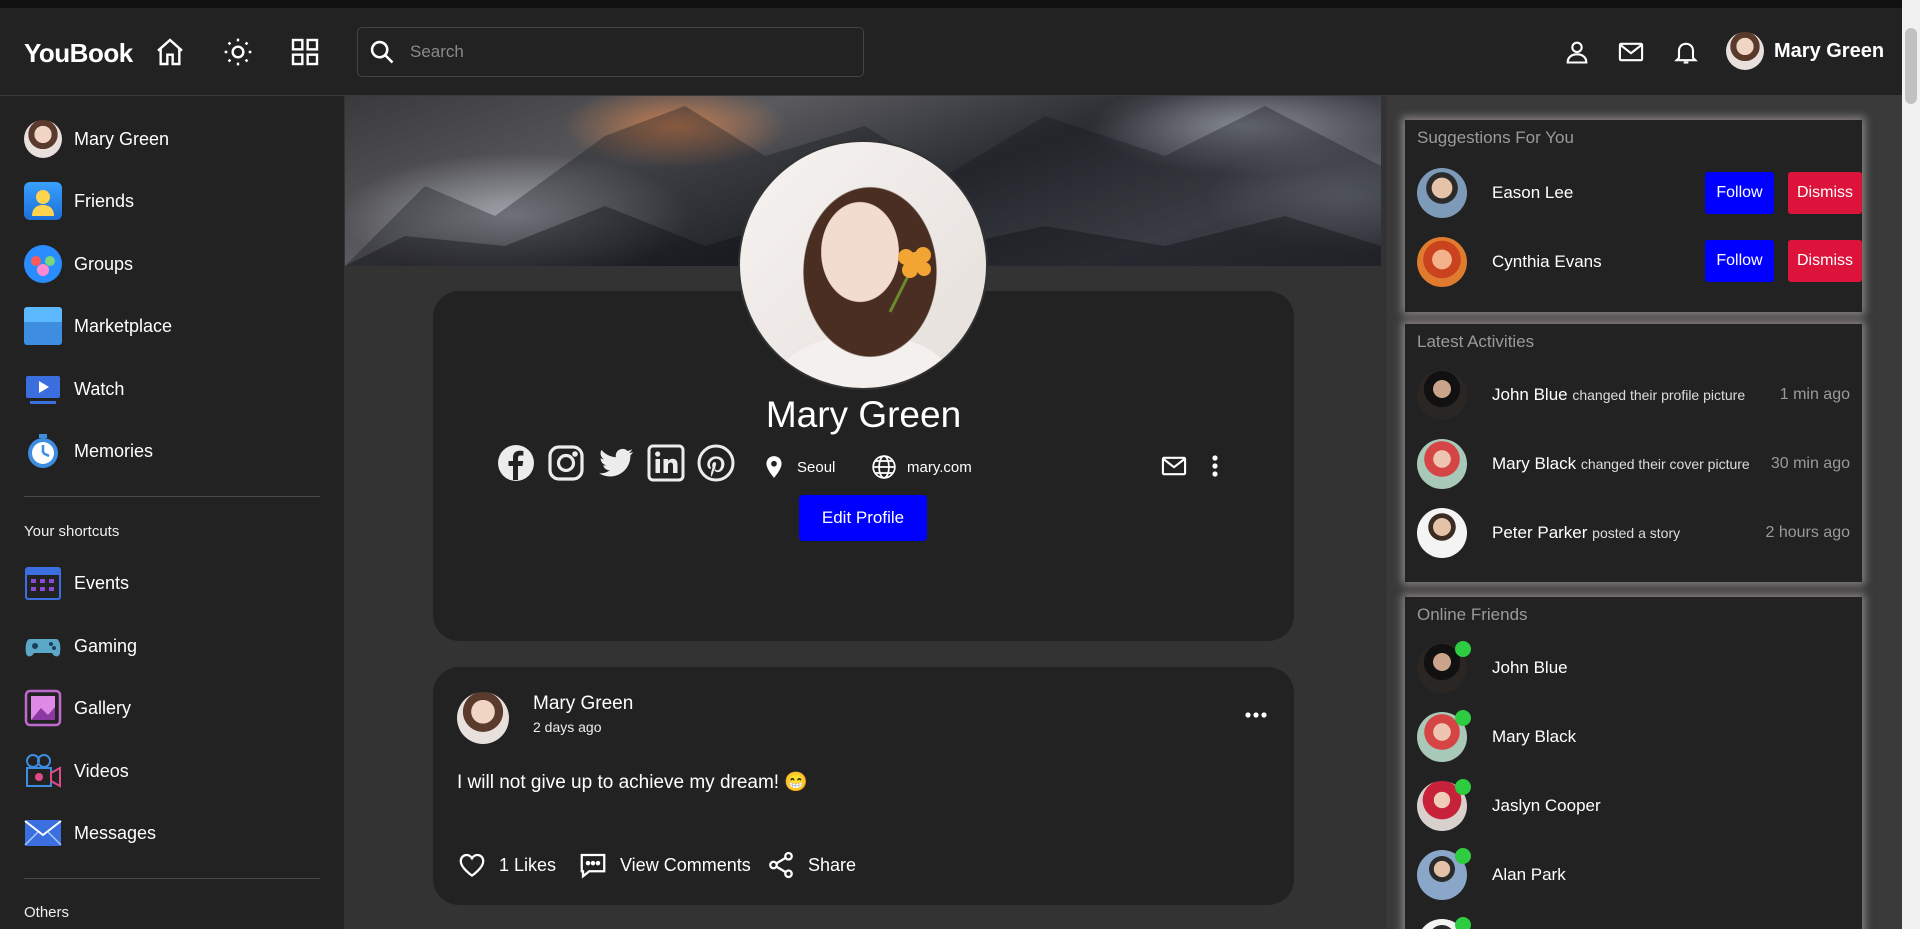 The image size is (1920, 929). What do you see at coordinates (1577, 52) in the screenshot?
I see `profile-icon` at bounding box center [1577, 52].